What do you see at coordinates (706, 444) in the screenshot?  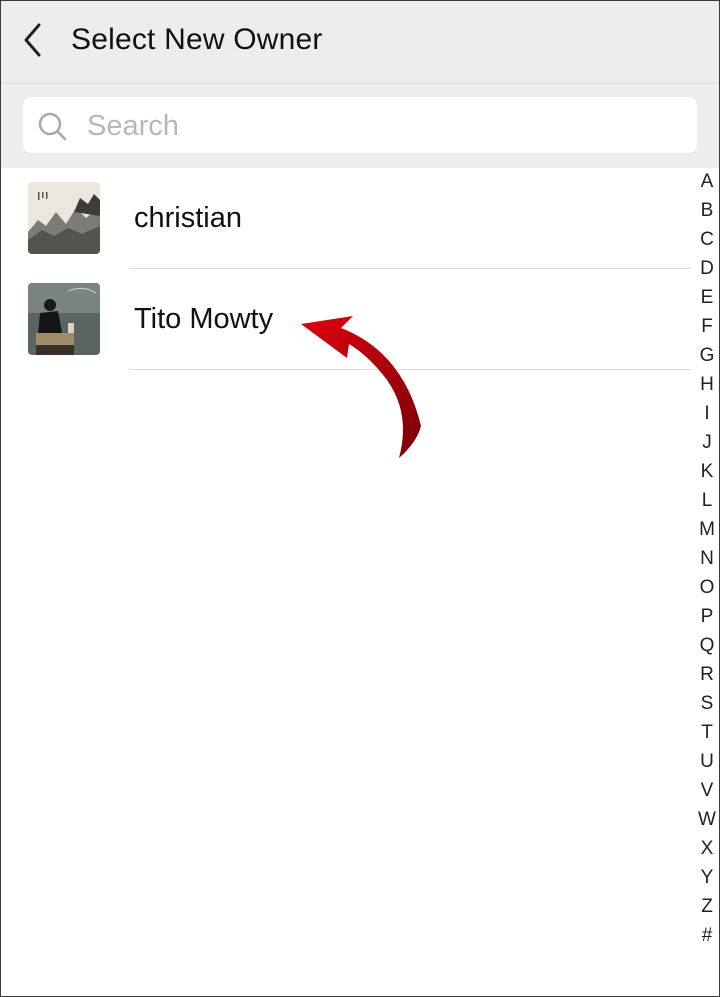 I see `index-letter-j: J` at bounding box center [706, 444].